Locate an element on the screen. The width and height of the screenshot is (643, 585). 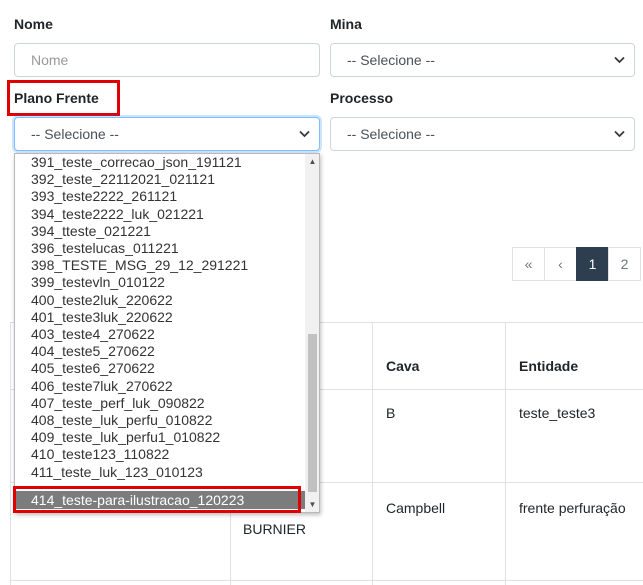
dropdown-option: 404_teste5_270622 is located at coordinates (160, 352).